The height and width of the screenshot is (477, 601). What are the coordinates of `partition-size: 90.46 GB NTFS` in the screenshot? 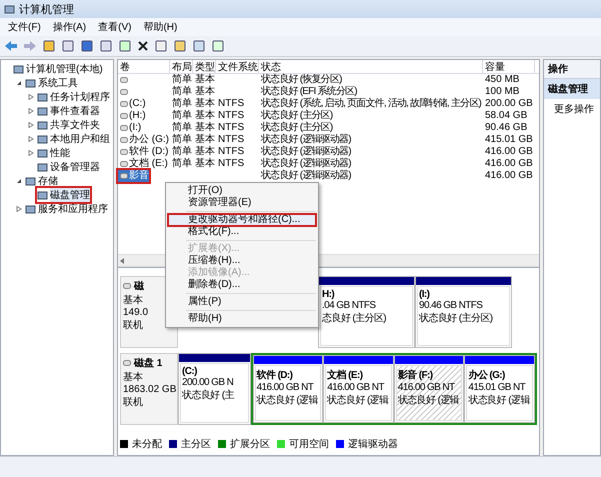 It's located at (450, 305).